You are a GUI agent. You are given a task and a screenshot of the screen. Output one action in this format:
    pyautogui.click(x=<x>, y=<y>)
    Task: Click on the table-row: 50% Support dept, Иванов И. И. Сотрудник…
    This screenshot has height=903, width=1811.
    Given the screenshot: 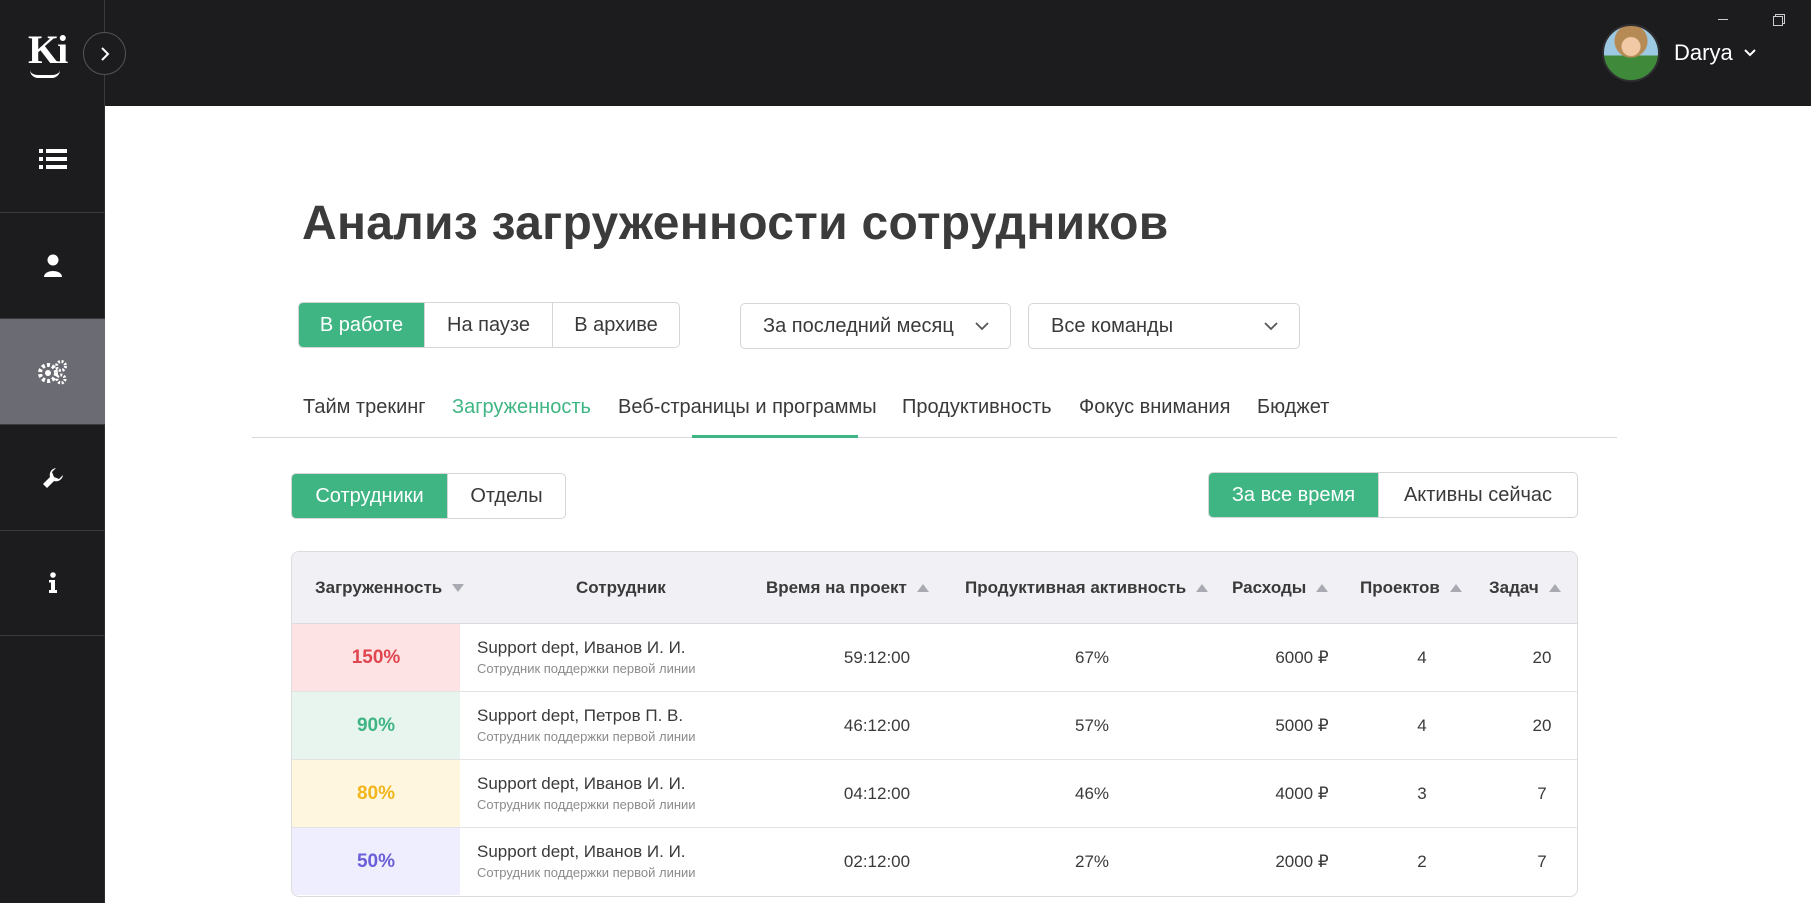 What is the action you would take?
    pyautogui.click(x=934, y=862)
    